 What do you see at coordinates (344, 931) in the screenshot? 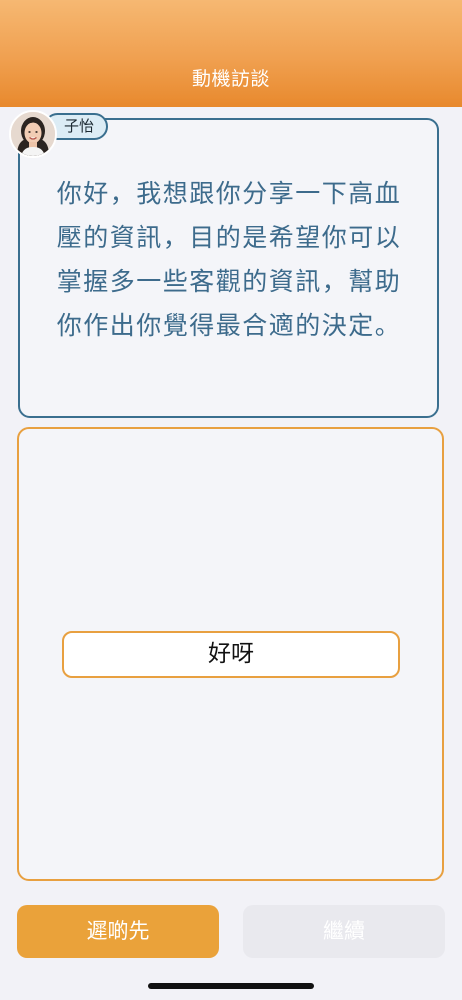
I see `continue-button: 繼續` at bounding box center [344, 931].